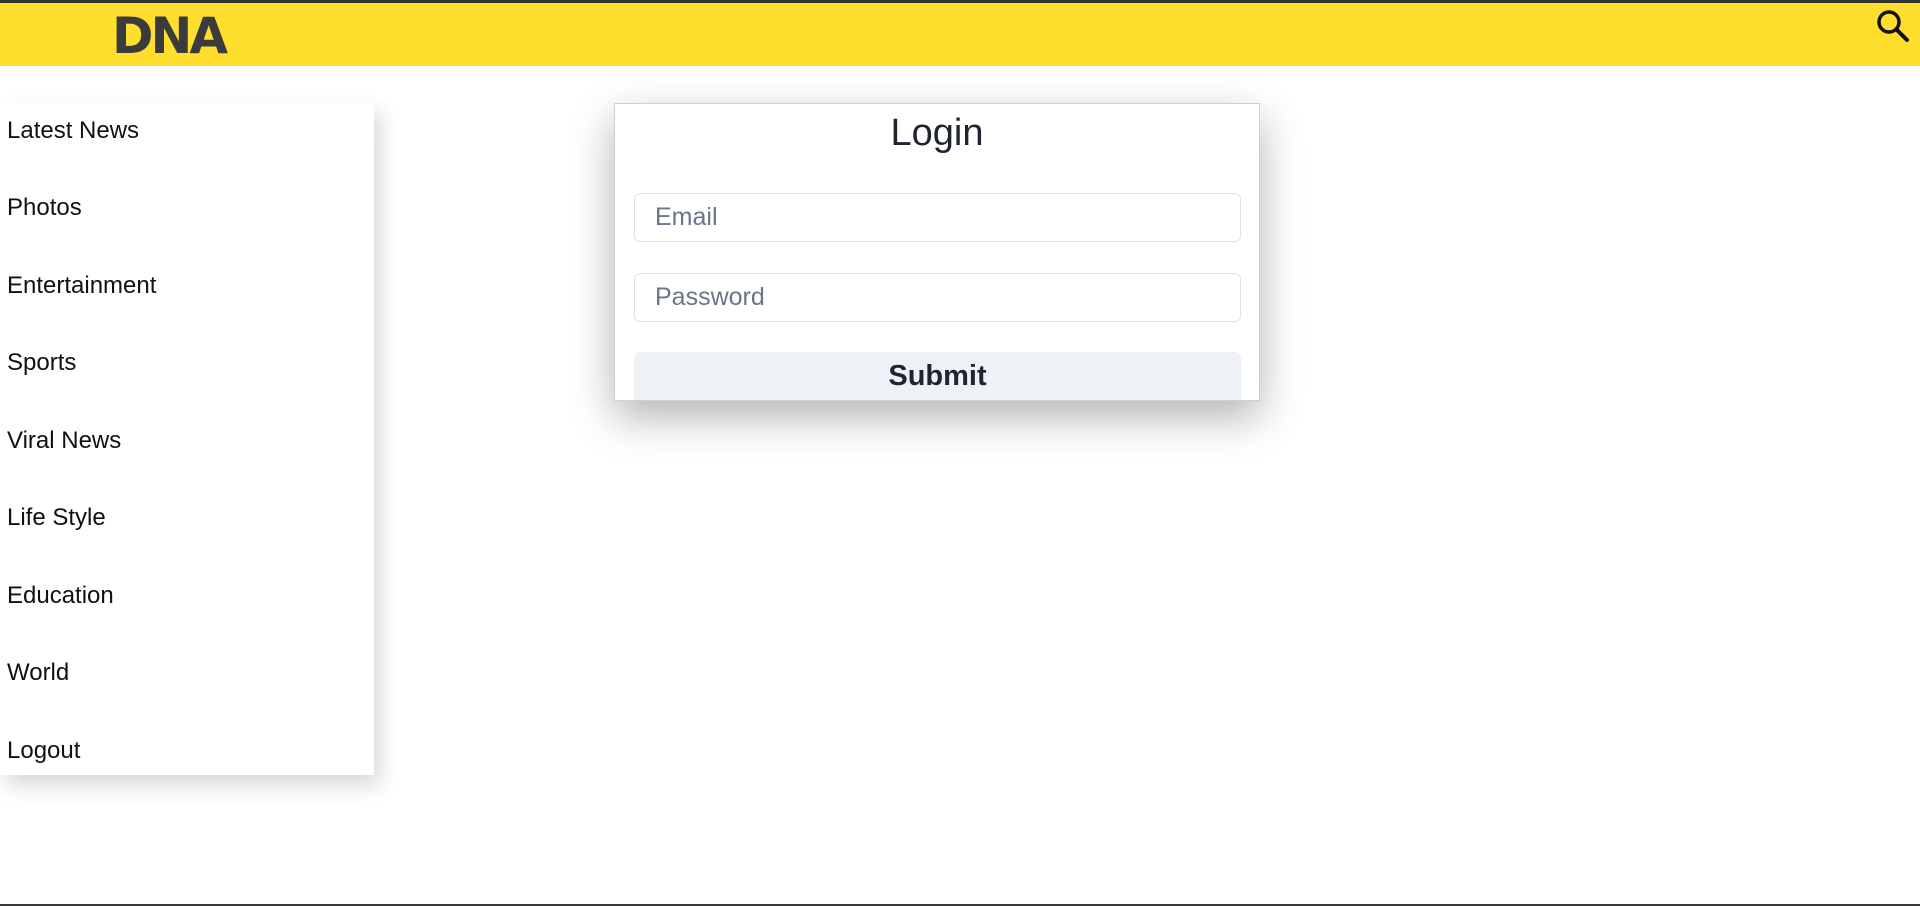 This screenshot has width=1920, height=906. What do you see at coordinates (38, 673) in the screenshot?
I see `sidebar-item-world: World` at bounding box center [38, 673].